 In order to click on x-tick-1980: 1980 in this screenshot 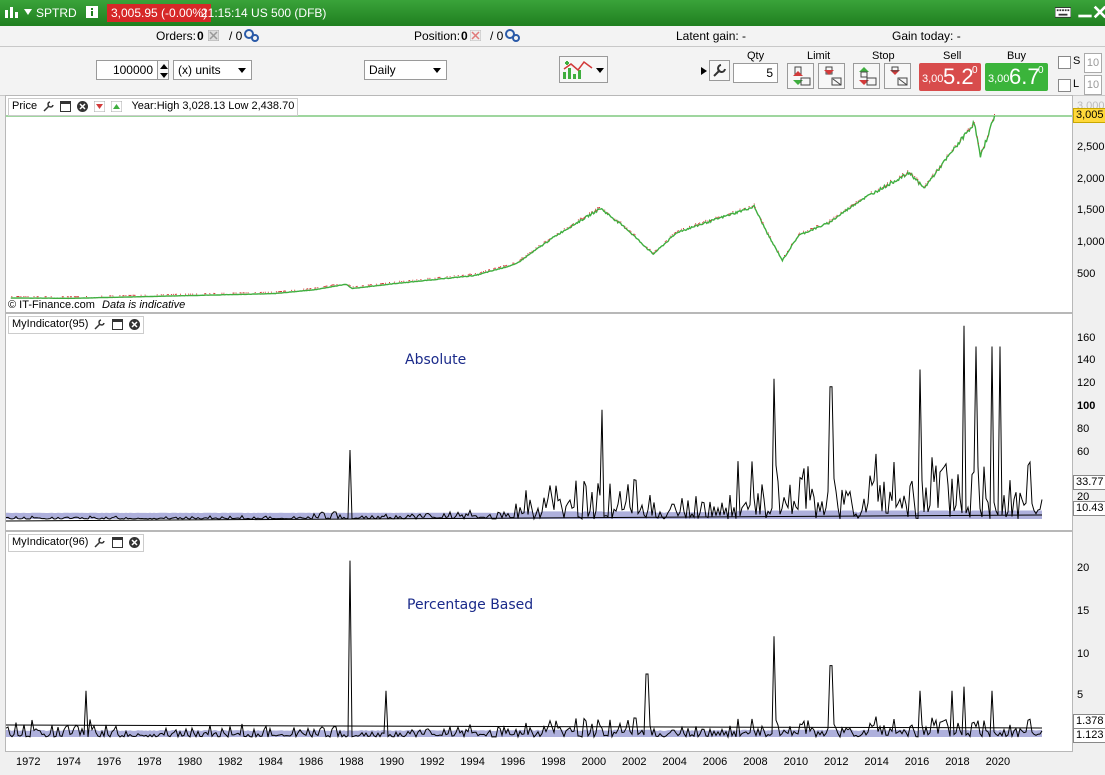, I will do `click(190, 762)`.